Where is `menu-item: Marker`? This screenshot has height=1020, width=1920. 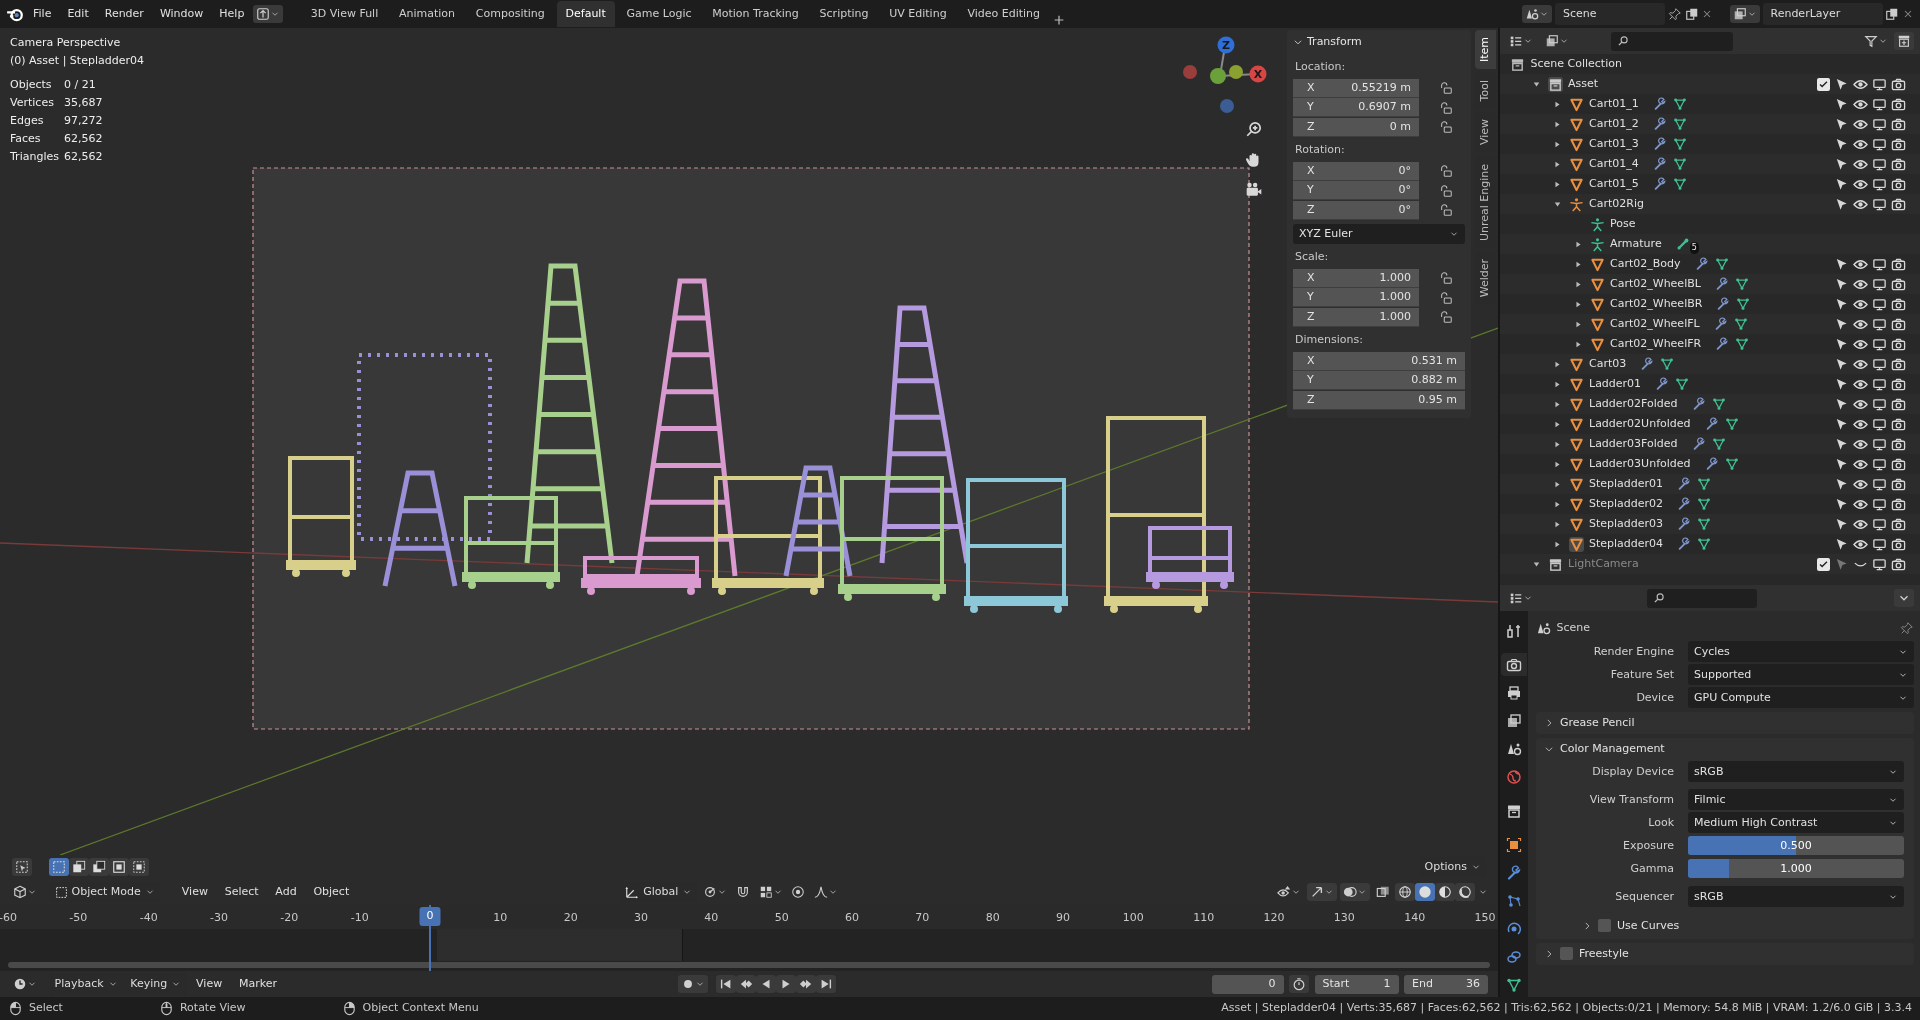 menu-item: Marker is located at coordinates (257, 984).